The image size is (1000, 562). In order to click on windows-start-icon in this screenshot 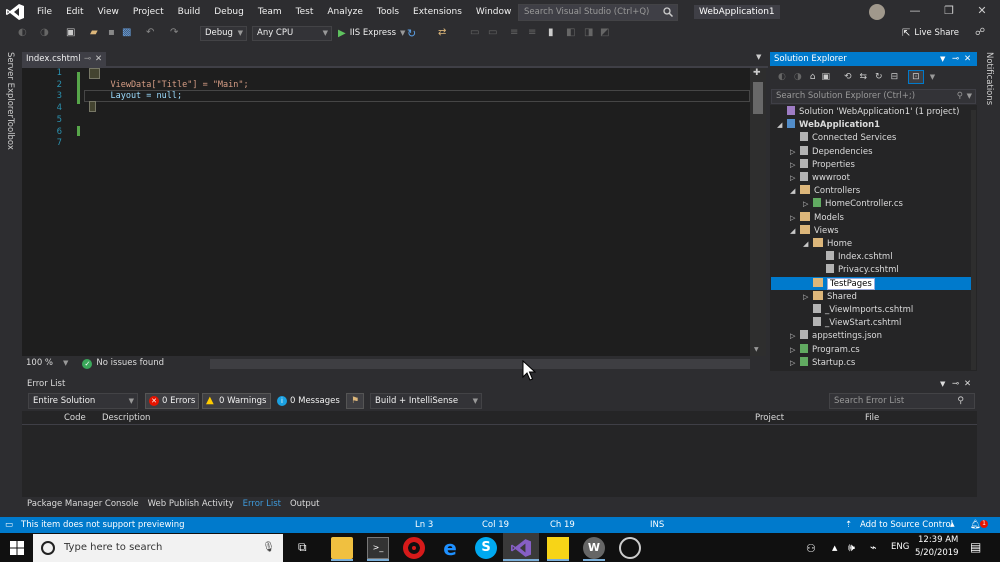, I will do `click(17, 548)`.